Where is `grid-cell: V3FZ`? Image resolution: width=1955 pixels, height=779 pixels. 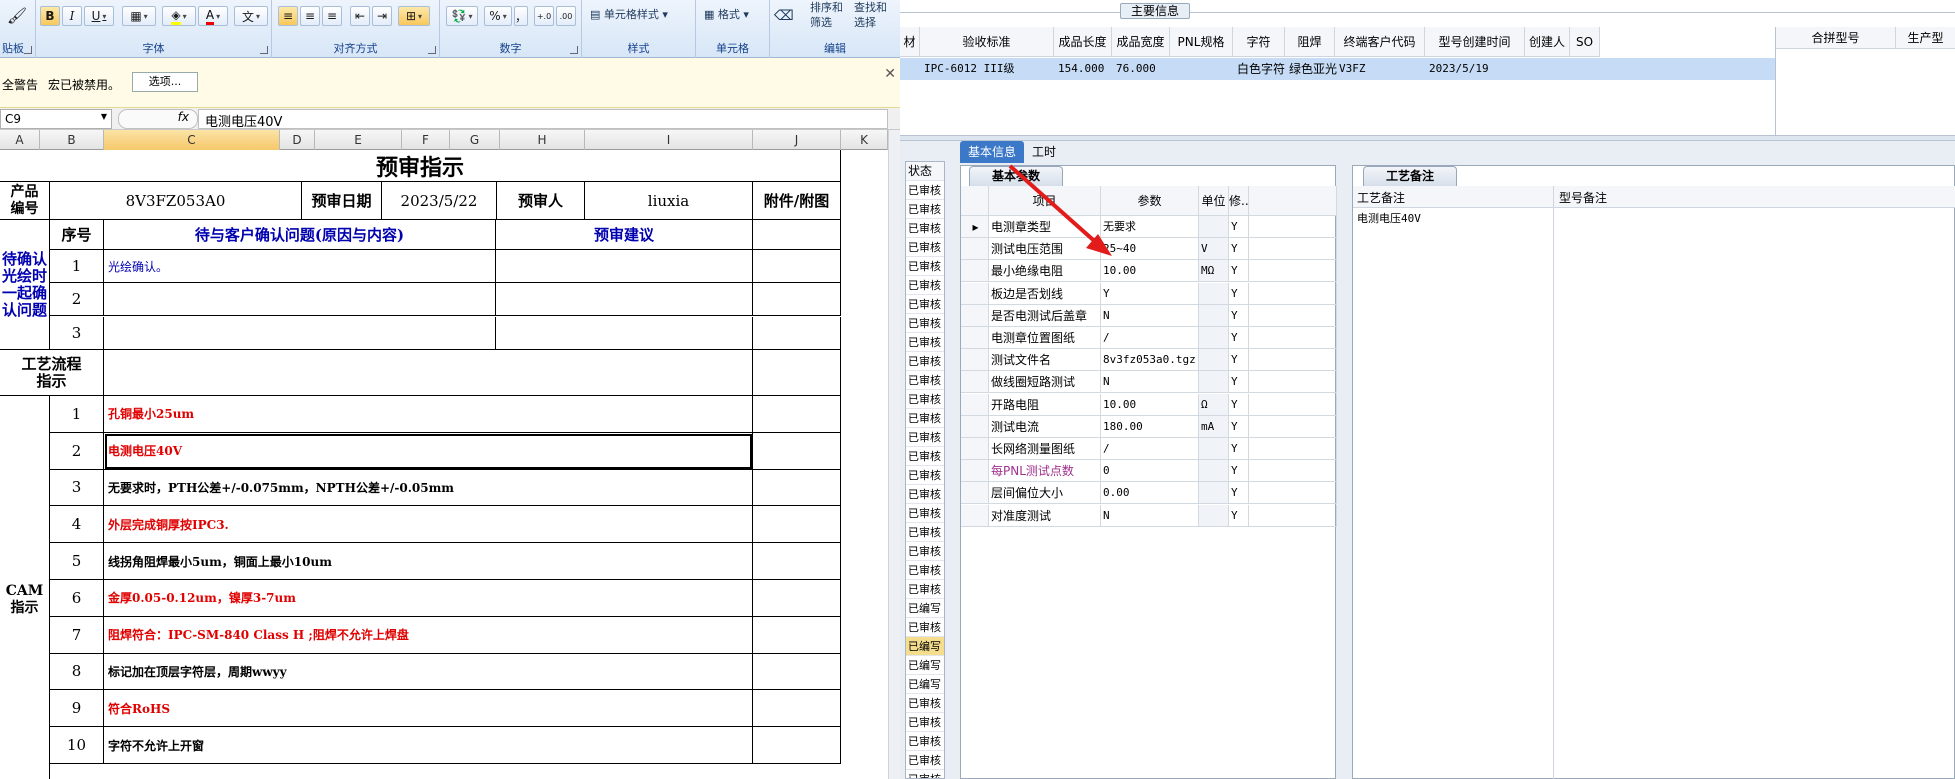
grid-cell: V3FZ is located at coordinates (1382, 69).